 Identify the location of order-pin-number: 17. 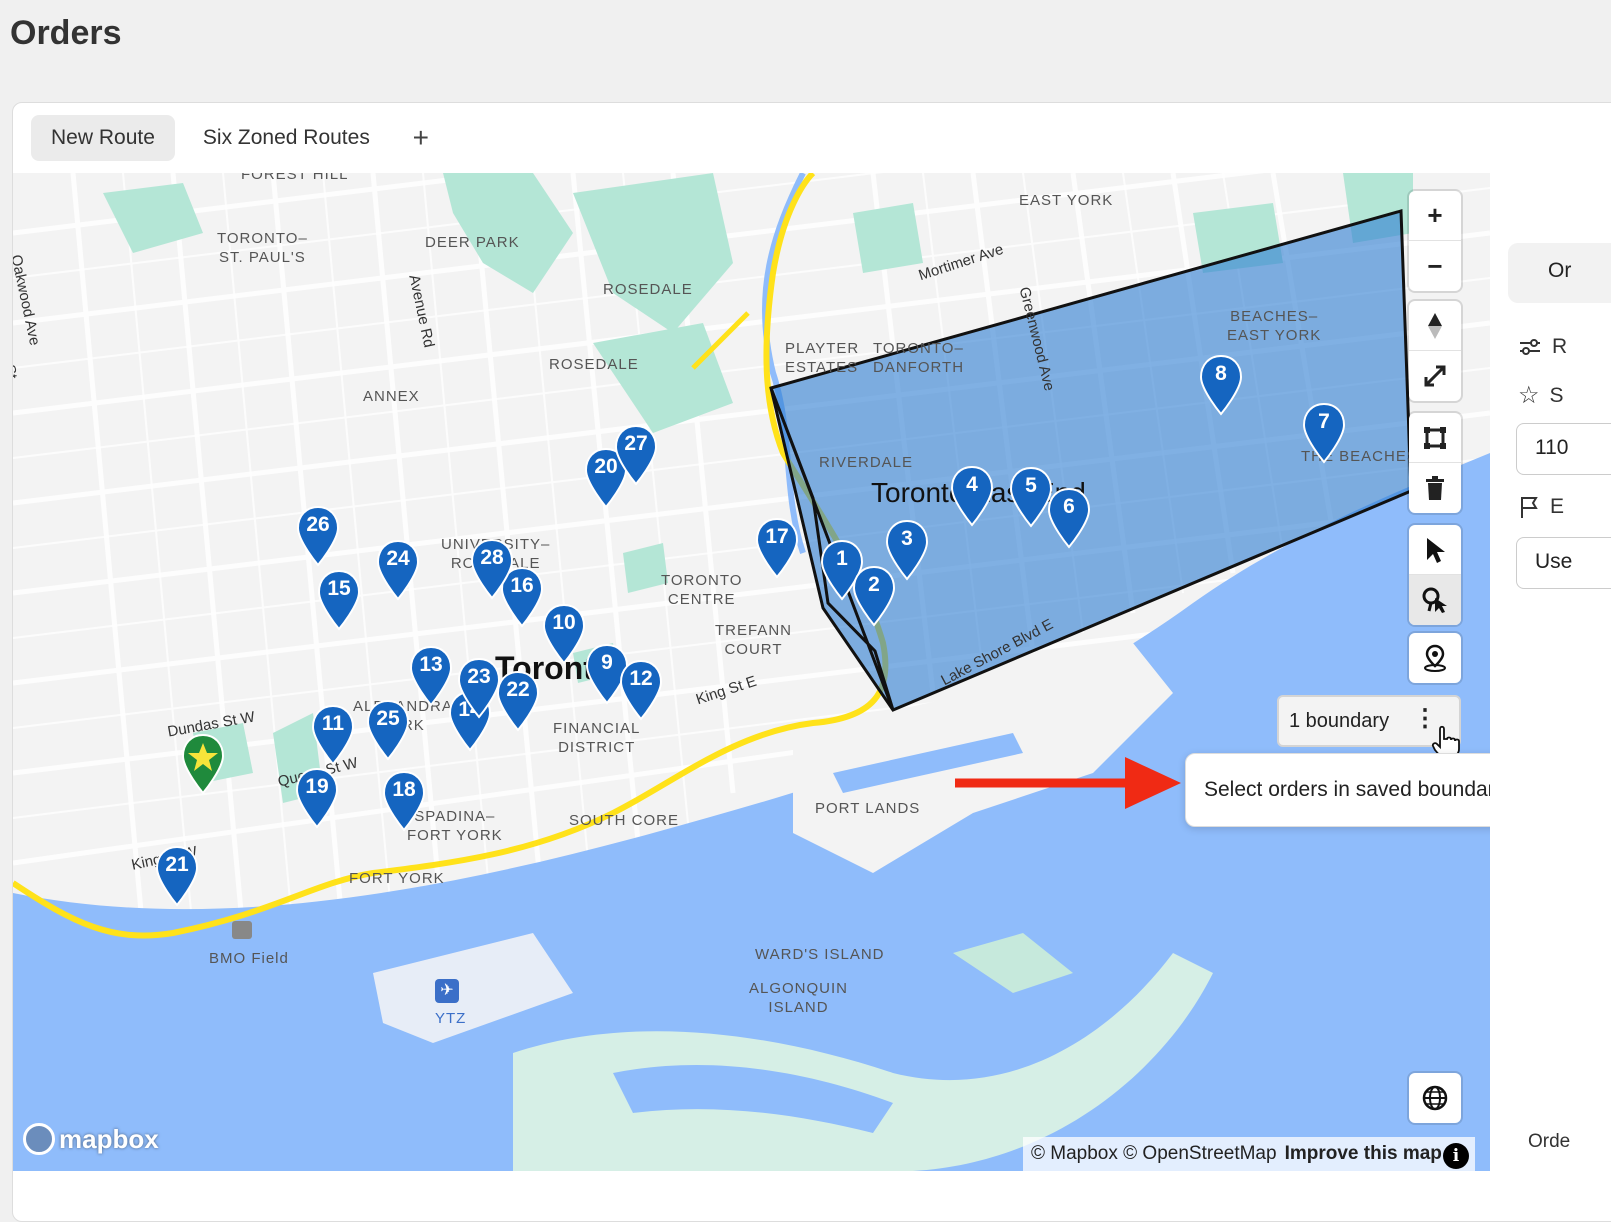
(777, 536).